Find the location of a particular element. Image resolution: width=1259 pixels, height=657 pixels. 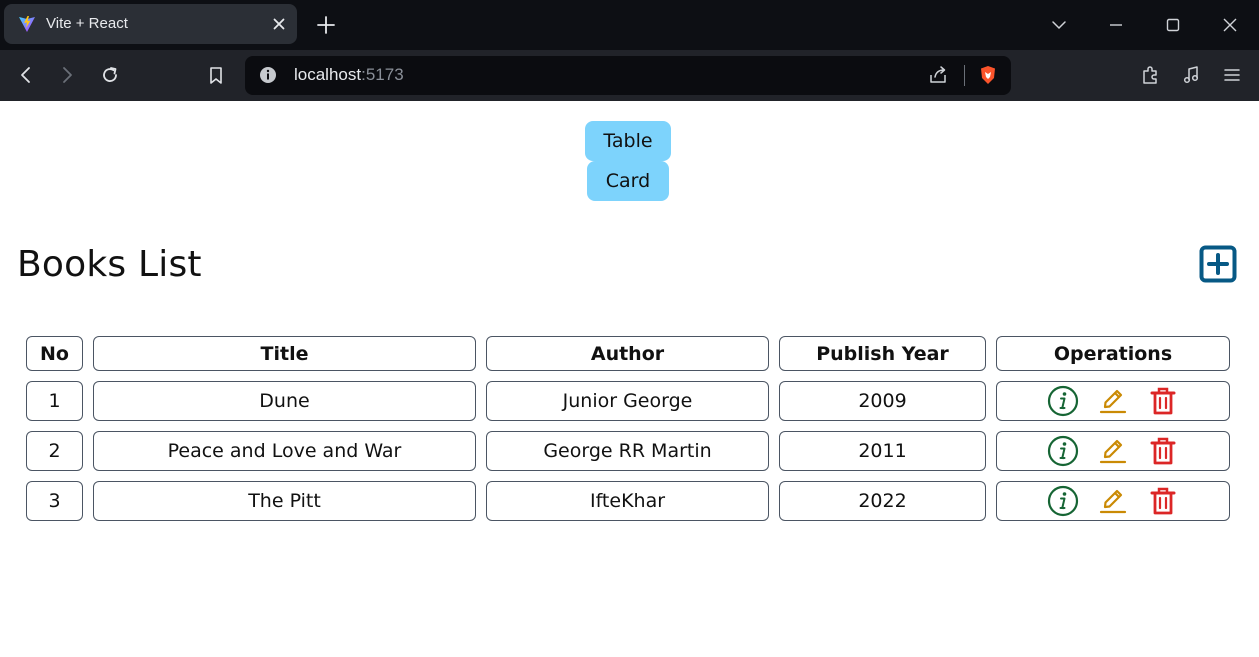

cell-publish-year: 2009 is located at coordinates (882, 401).